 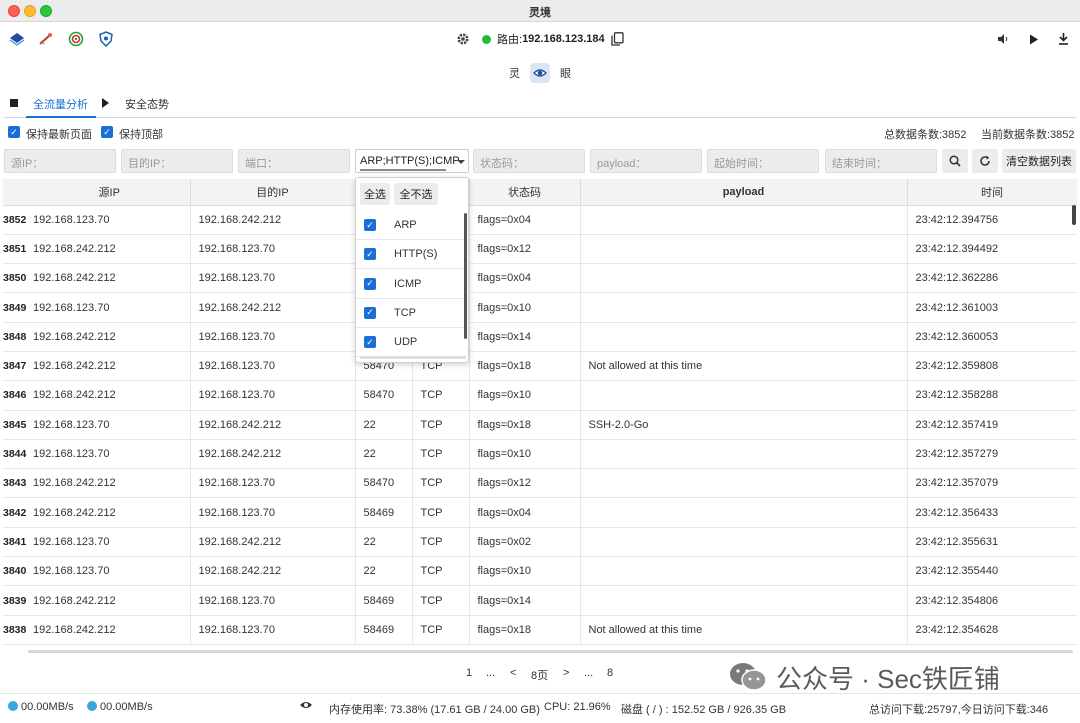 What do you see at coordinates (16, 192) in the screenshot?
I see `col-header-index` at bounding box center [16, 192].